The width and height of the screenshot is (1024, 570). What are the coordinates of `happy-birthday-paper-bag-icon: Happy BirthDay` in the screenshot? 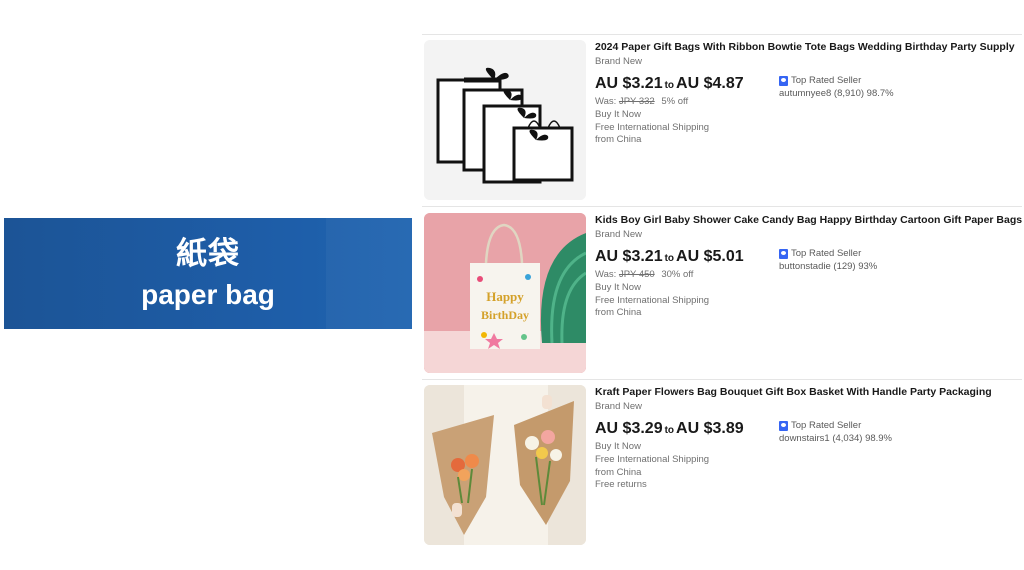 It's located at (505, 293).